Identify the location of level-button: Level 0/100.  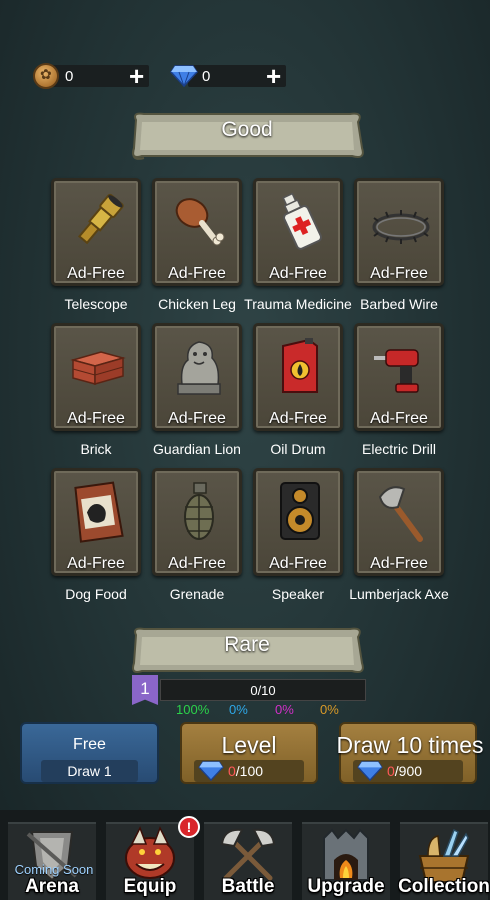
(249, 753).